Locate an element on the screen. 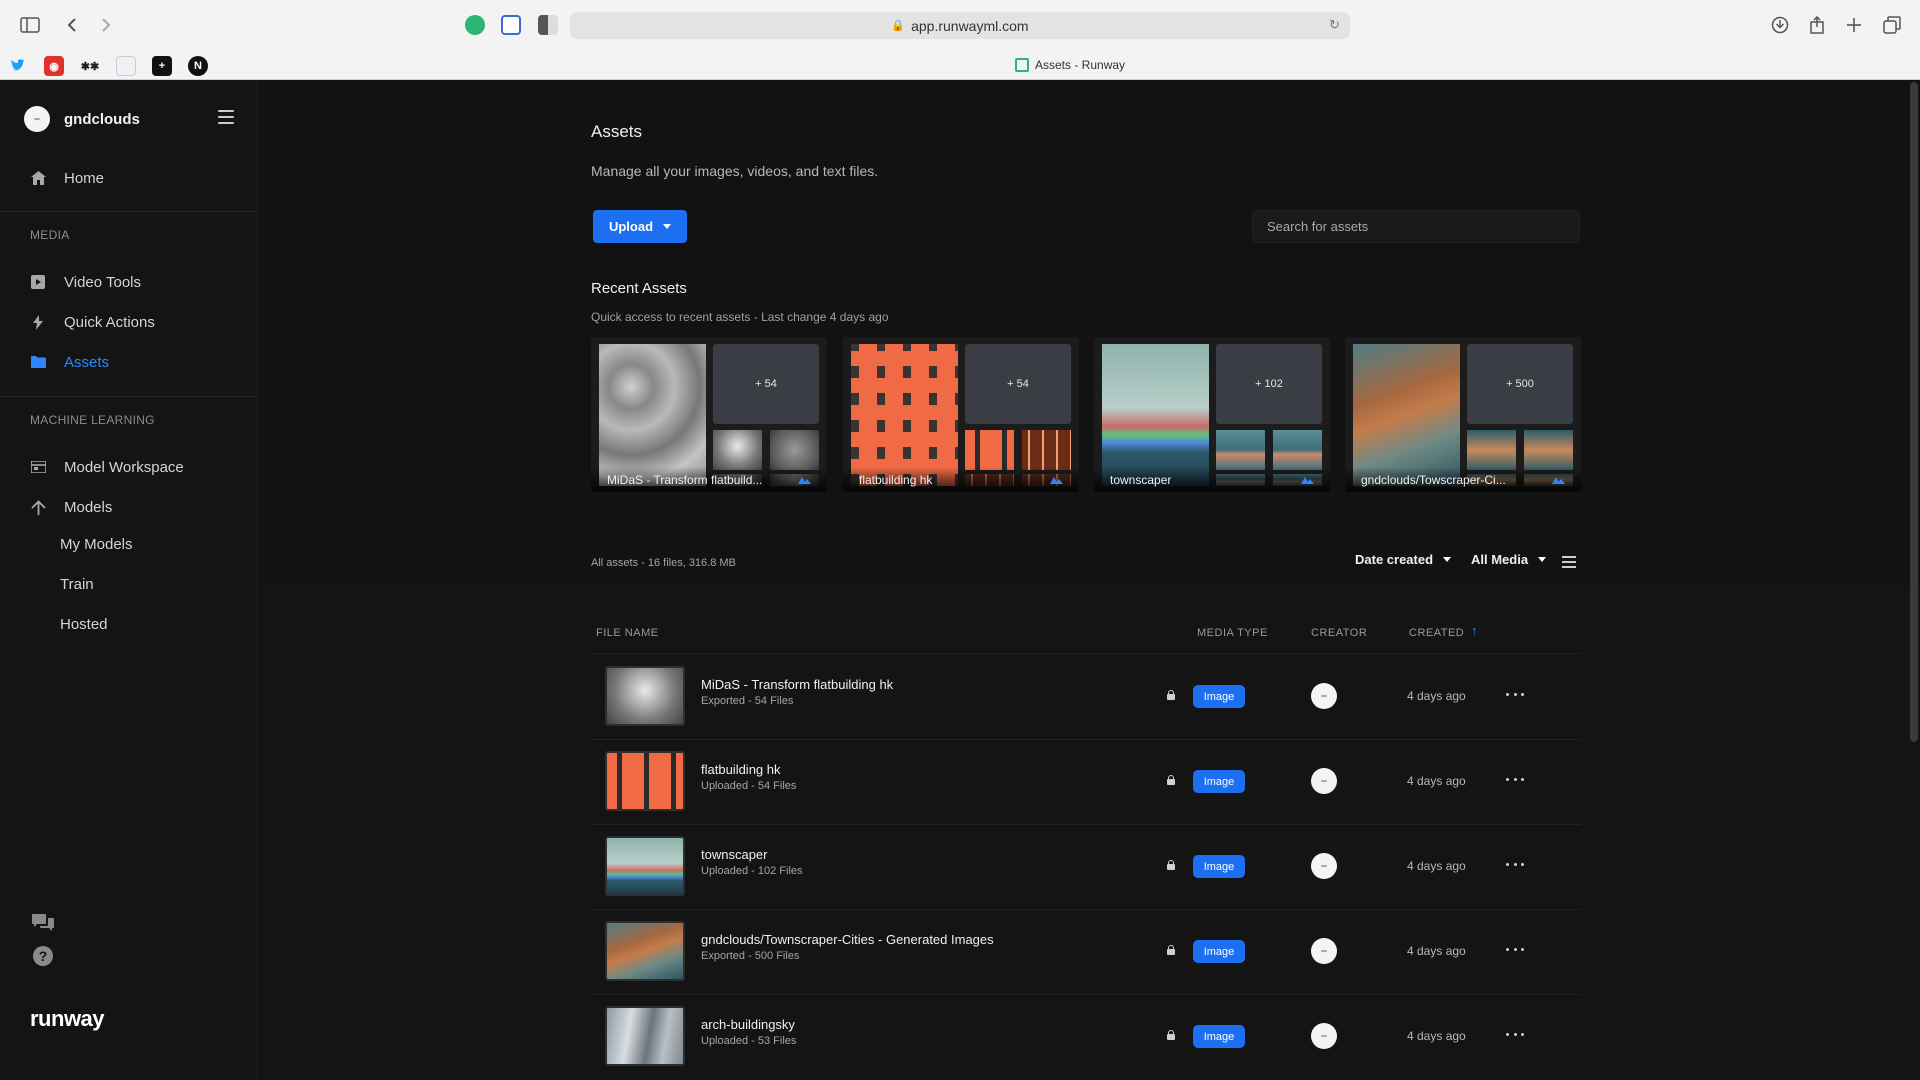  share-icon is located at coordinates (1817, 25).